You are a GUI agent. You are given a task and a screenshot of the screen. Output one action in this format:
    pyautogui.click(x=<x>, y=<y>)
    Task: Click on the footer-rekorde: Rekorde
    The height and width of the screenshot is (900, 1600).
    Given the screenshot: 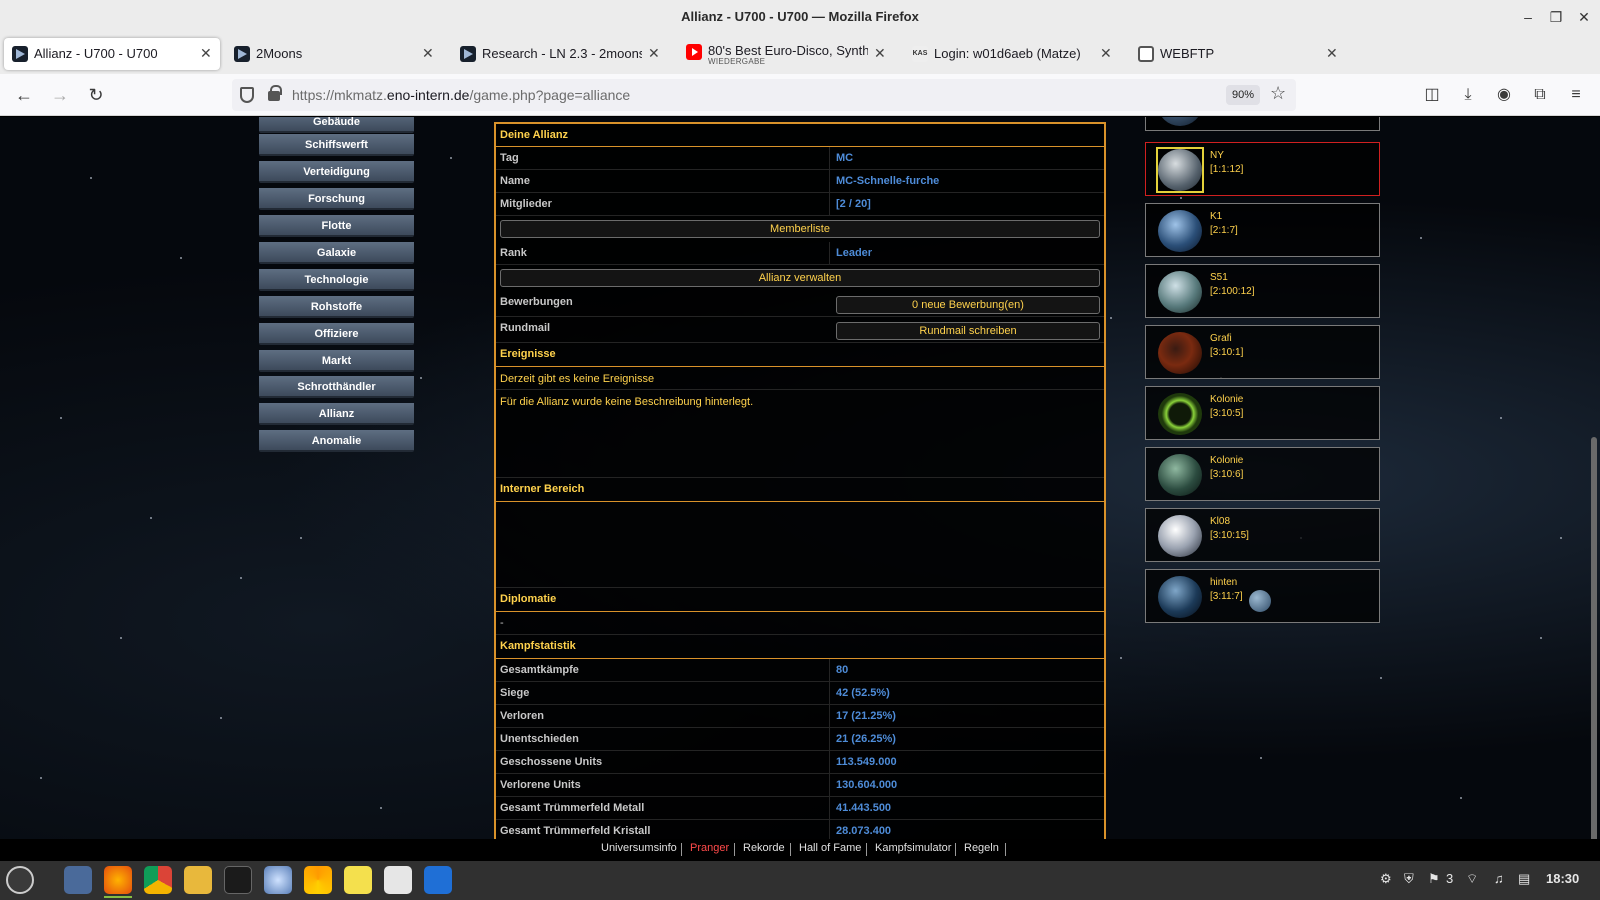 What is the action you would take?
    pyautogui.click(x=764, y=848)
    